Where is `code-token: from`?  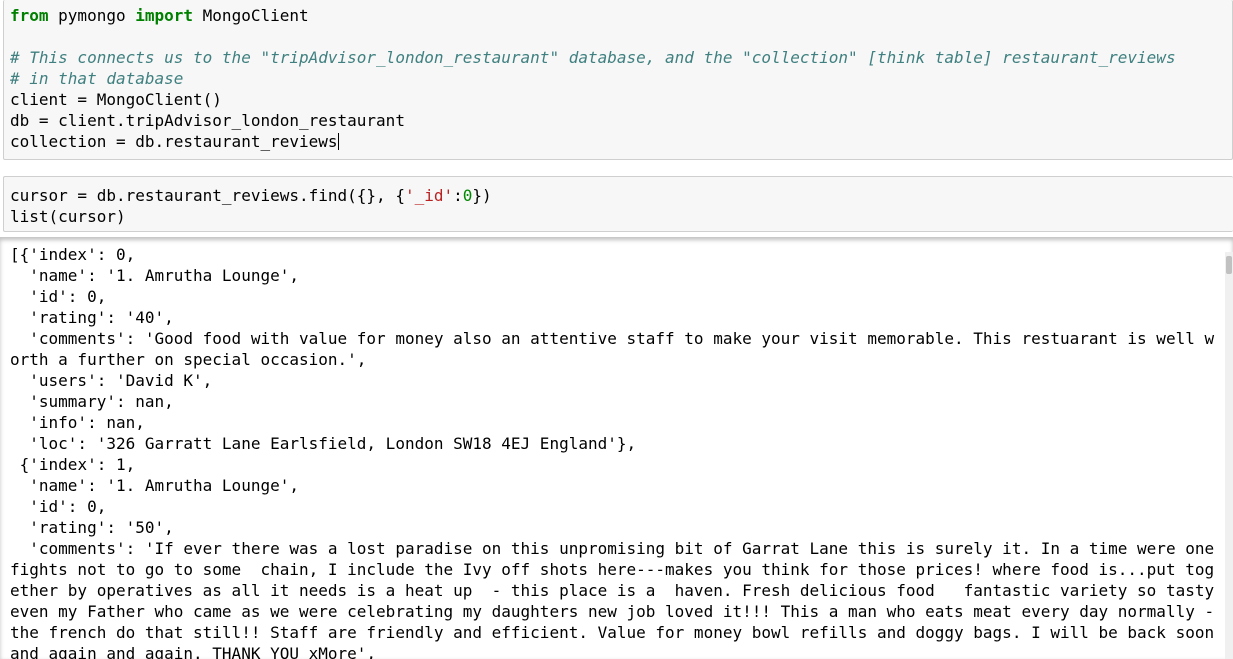 code-token: from is located at coordinates (29, 15).